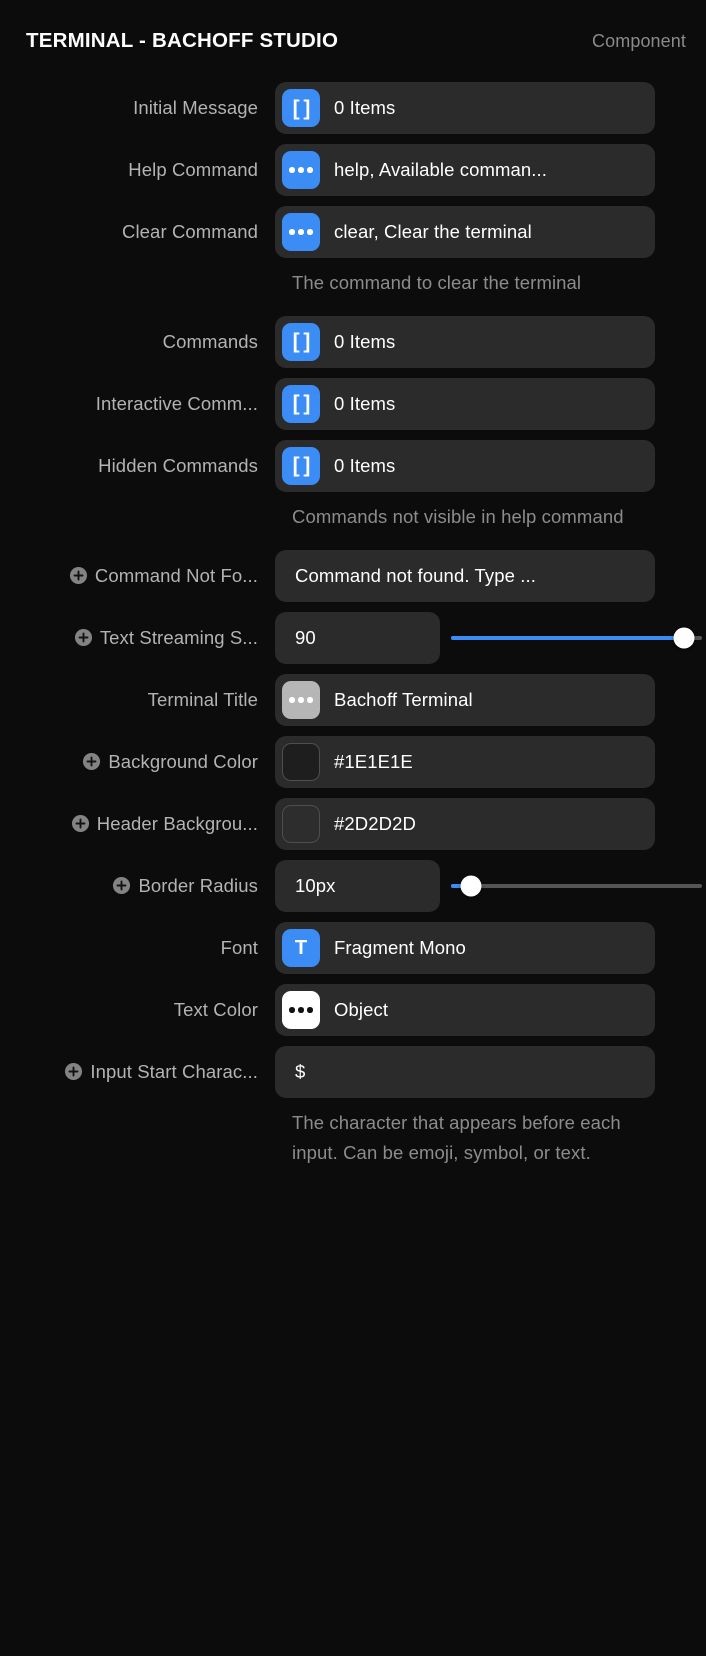 Image resolution: width=706 pixels, height=1656 pixels. Describe the element at coordinates (465, 108) in the screenshot. I see `initial-message-field: [ ] 0 Items` at that location.